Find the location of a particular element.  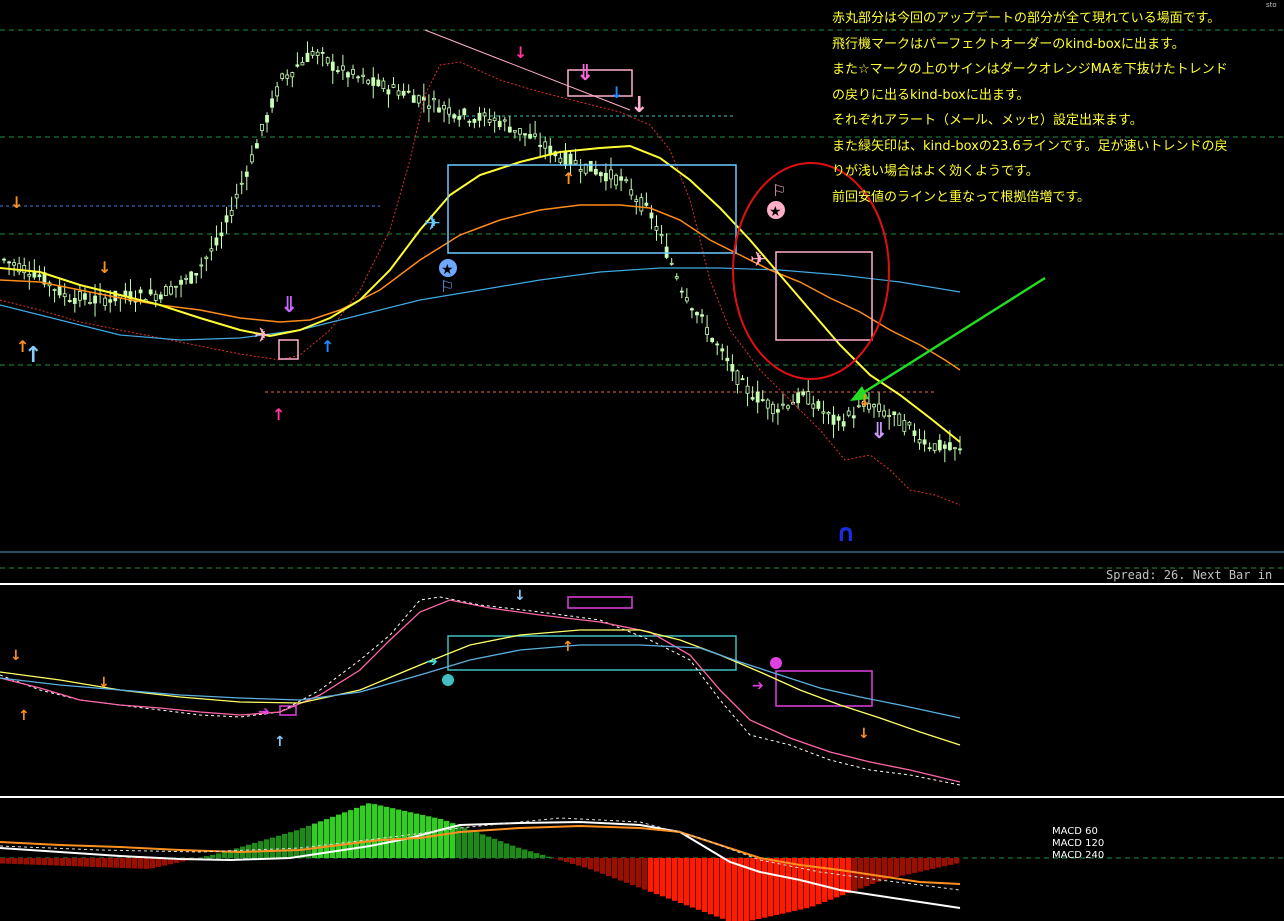

right-arrow-icon: ➔ is located at coordinates (264, 712).